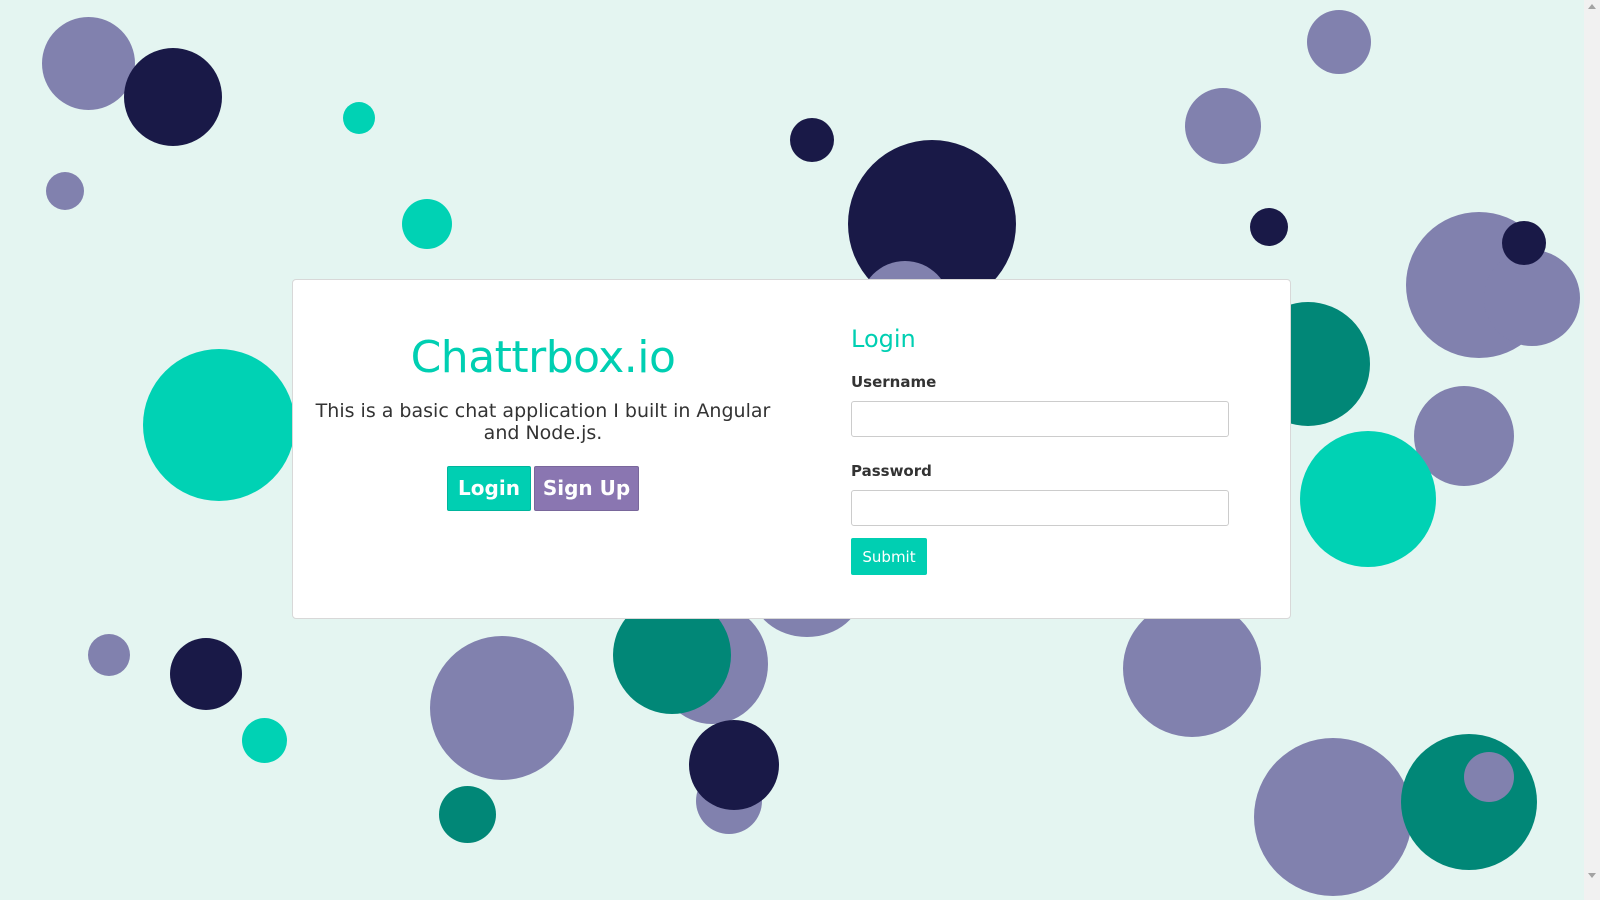  What do you see at coordinates (489, 488) in the screenshot?
I see `login-button: Login` at bounding box center [489, 488].